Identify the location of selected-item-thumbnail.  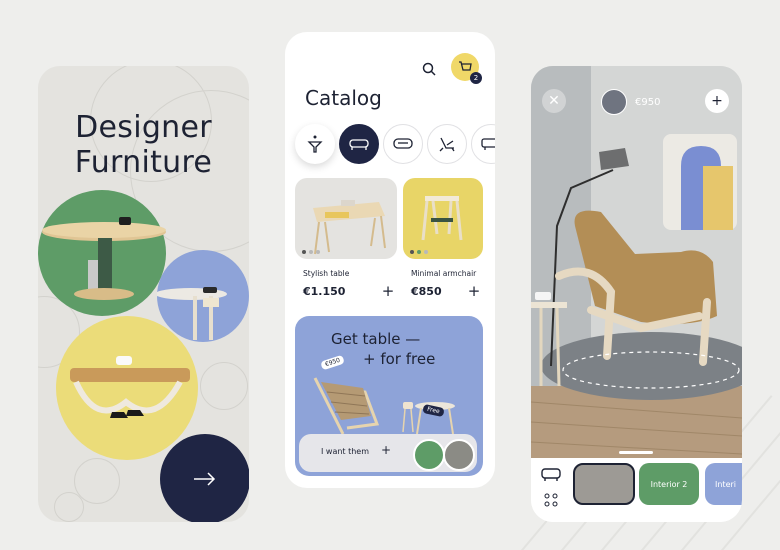
(614, 102).